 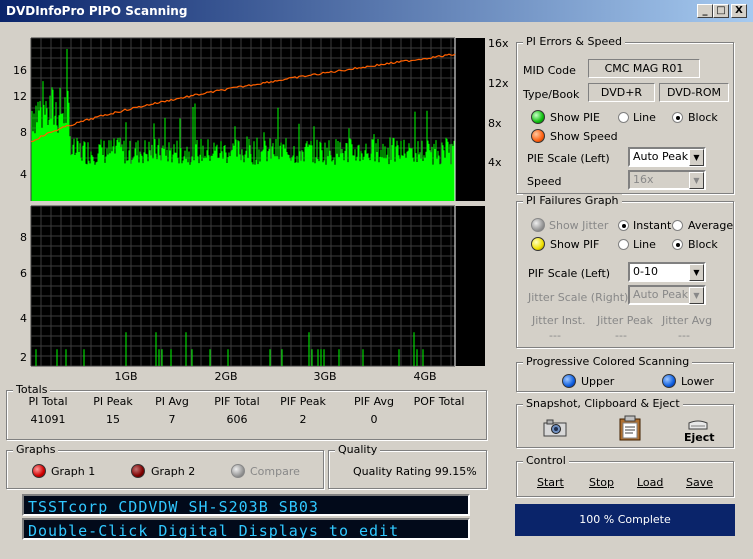 I want to click on jitter-avg-label: Jitter Avg, so click(x=687, y=320).